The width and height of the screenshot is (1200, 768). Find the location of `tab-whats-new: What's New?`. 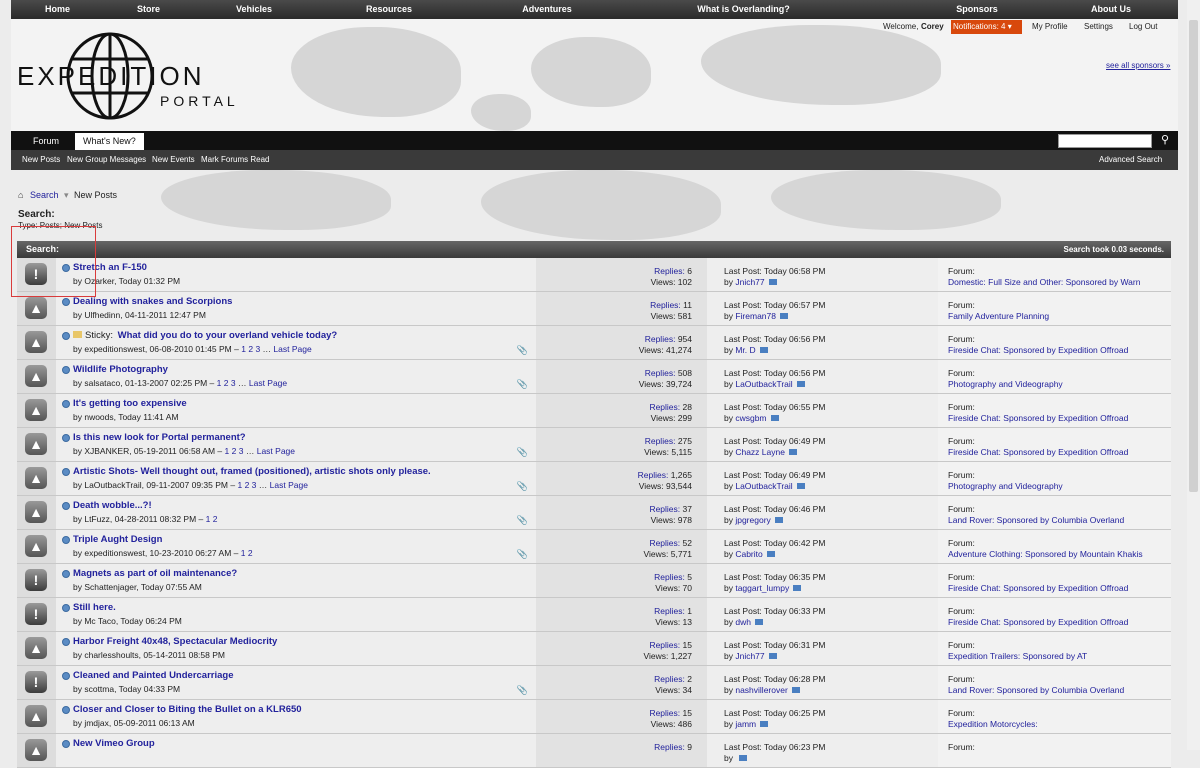

tab-whats-new: What's New? is located at coordinates (109, 141).